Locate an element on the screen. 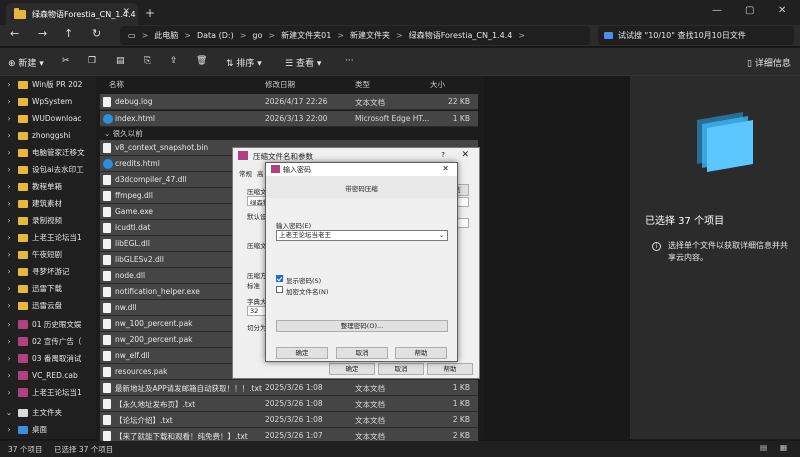 The width and height of the screenshot is (800, 457). compress-cancel-button: 取消 is located at coordinates (401, 369).